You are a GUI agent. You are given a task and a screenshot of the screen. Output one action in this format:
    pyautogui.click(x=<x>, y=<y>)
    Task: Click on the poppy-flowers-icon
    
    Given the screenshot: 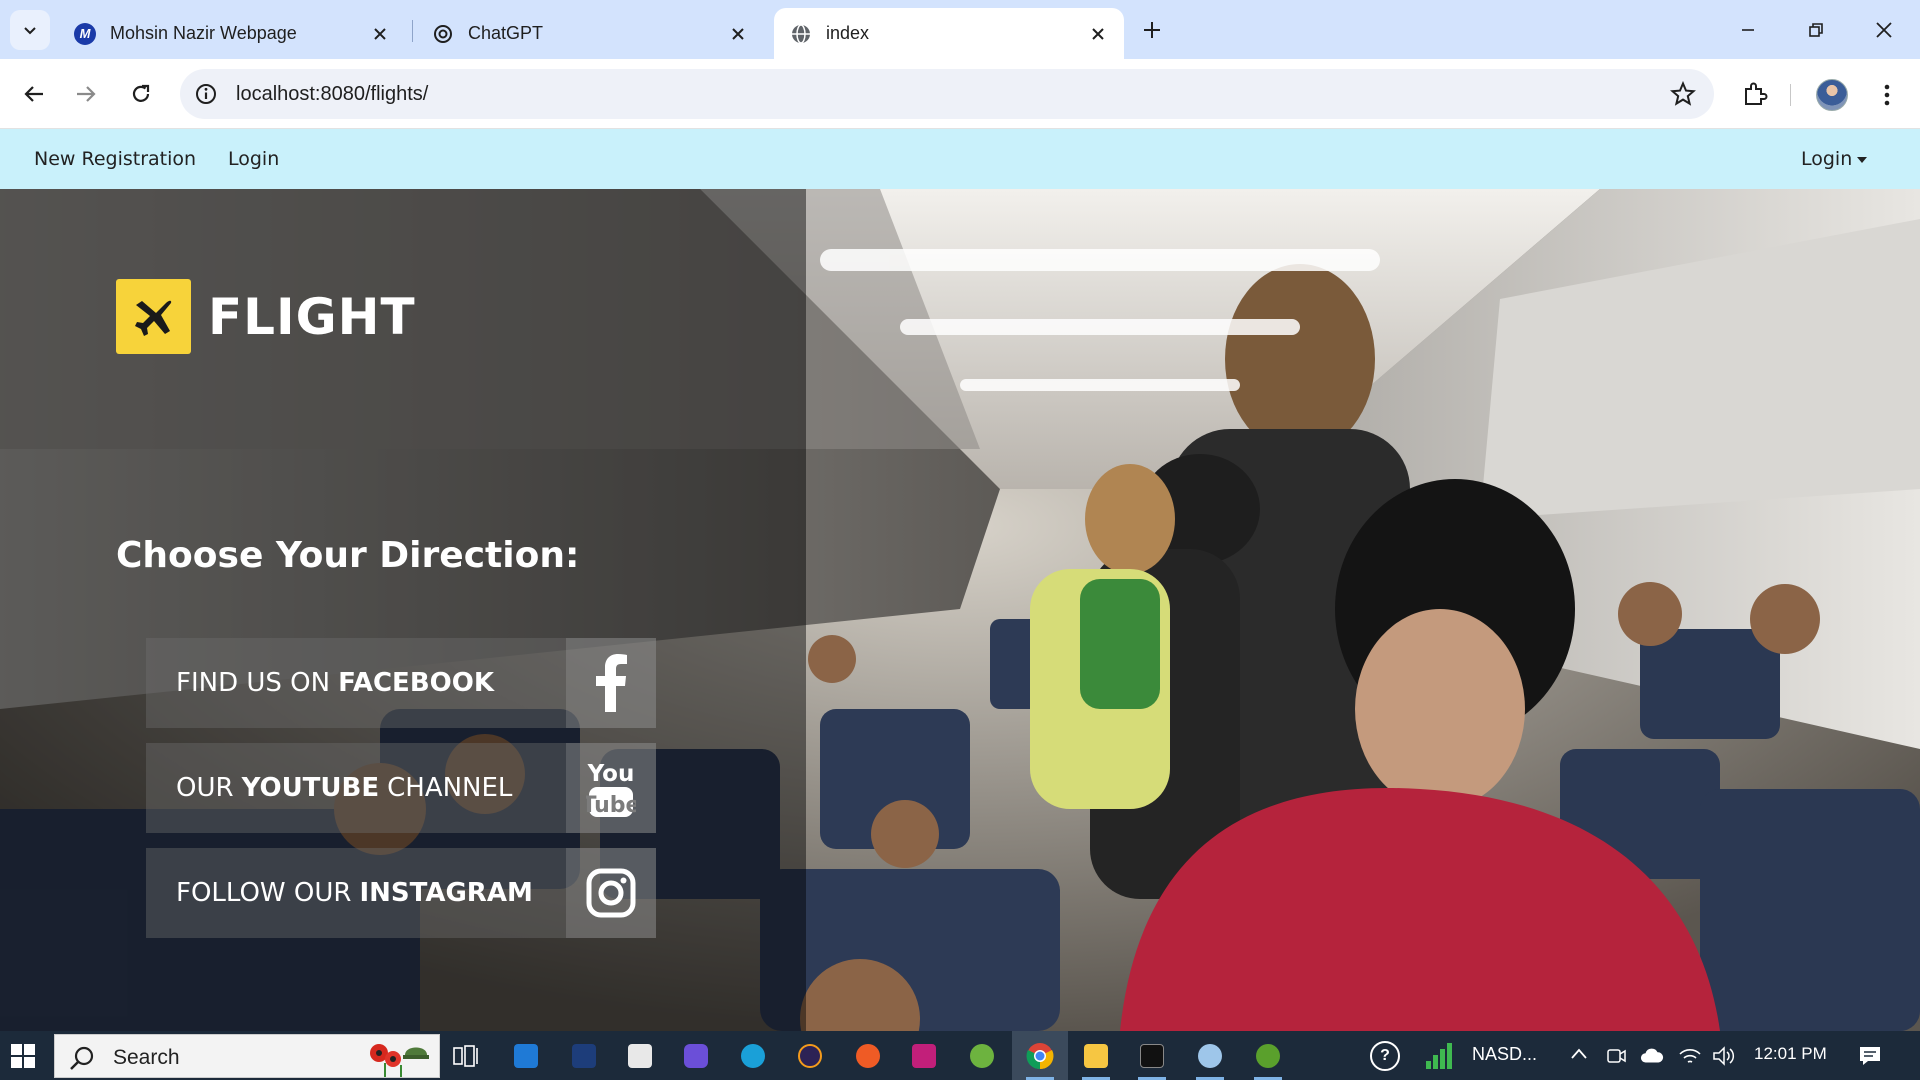 What is the action you would take?
    pyautogui.click(x=399, y=1060)
    